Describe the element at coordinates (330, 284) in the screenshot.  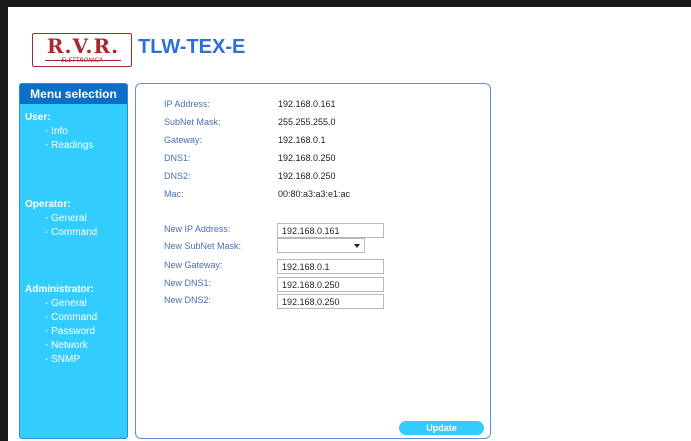
I see `new-dns1-input: 192.168.0.250` at that location.